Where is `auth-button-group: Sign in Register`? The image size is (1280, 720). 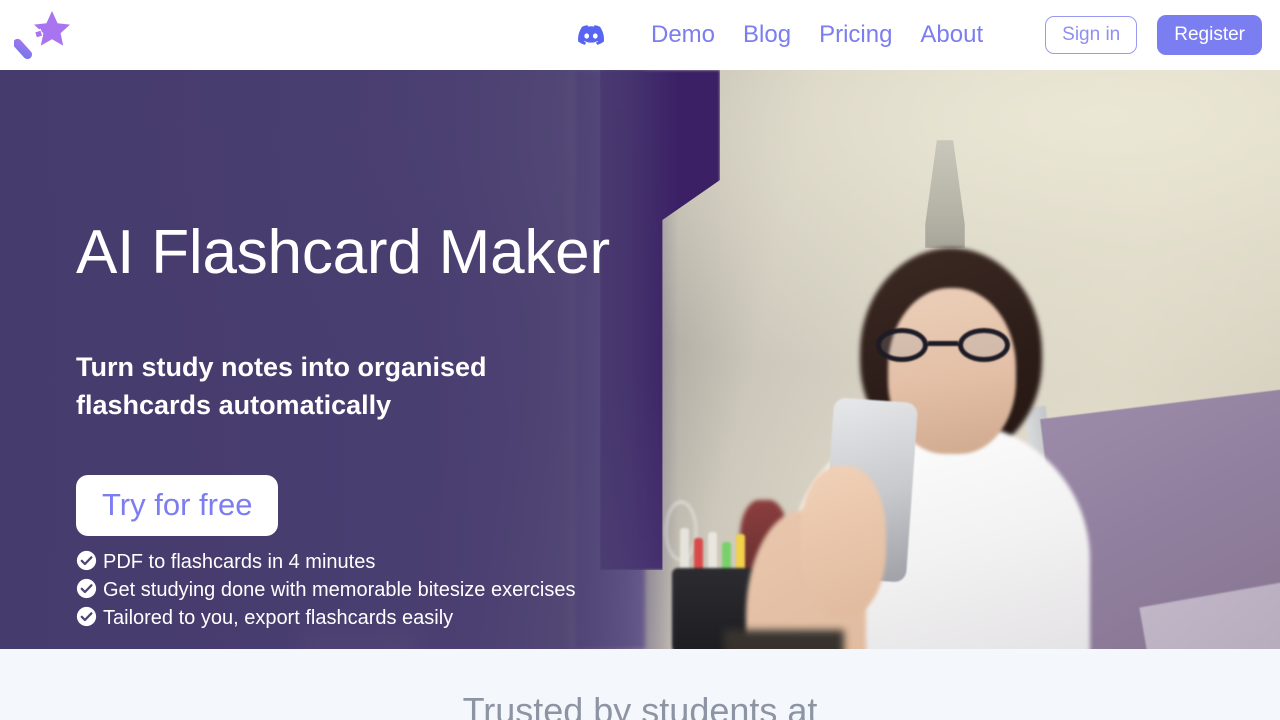 auth-button-group: Sign in Register is located at coordinates (1153, 35).